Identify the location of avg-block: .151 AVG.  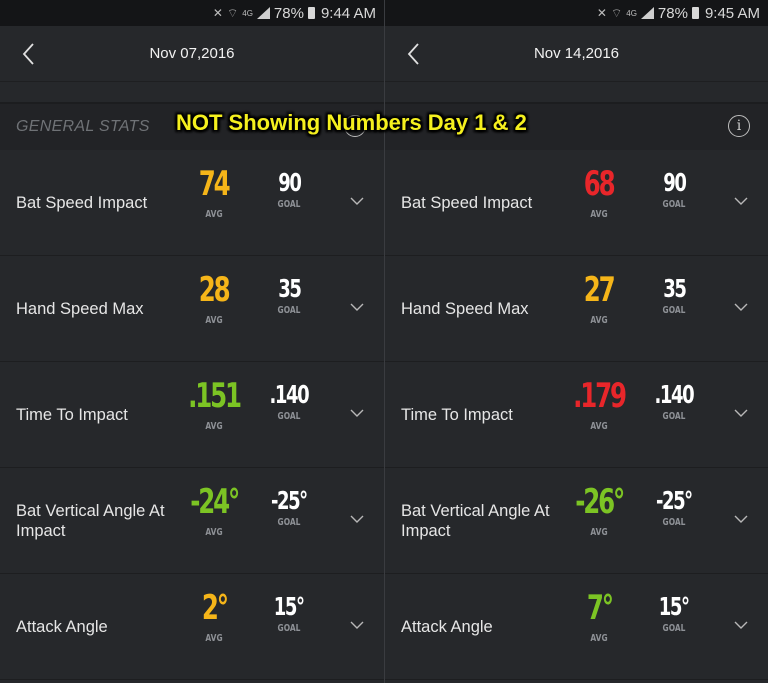
(214, 404).